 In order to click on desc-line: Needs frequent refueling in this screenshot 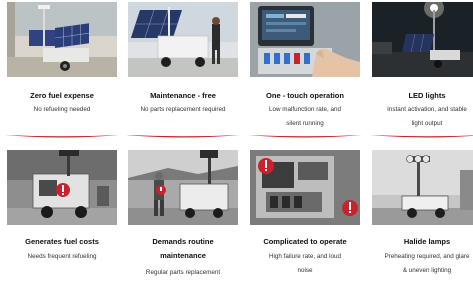, I will do `click(62, 256)`.